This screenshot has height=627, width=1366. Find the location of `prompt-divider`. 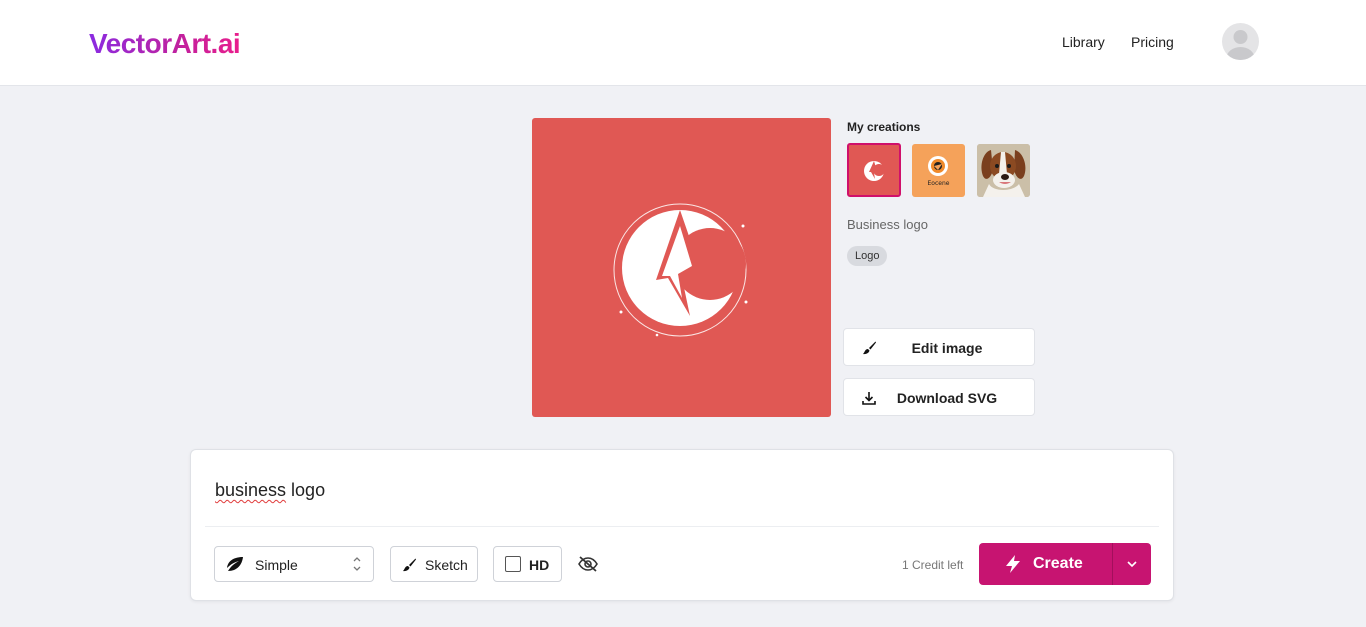

prompt-divider is located at coordinates (682, 526).